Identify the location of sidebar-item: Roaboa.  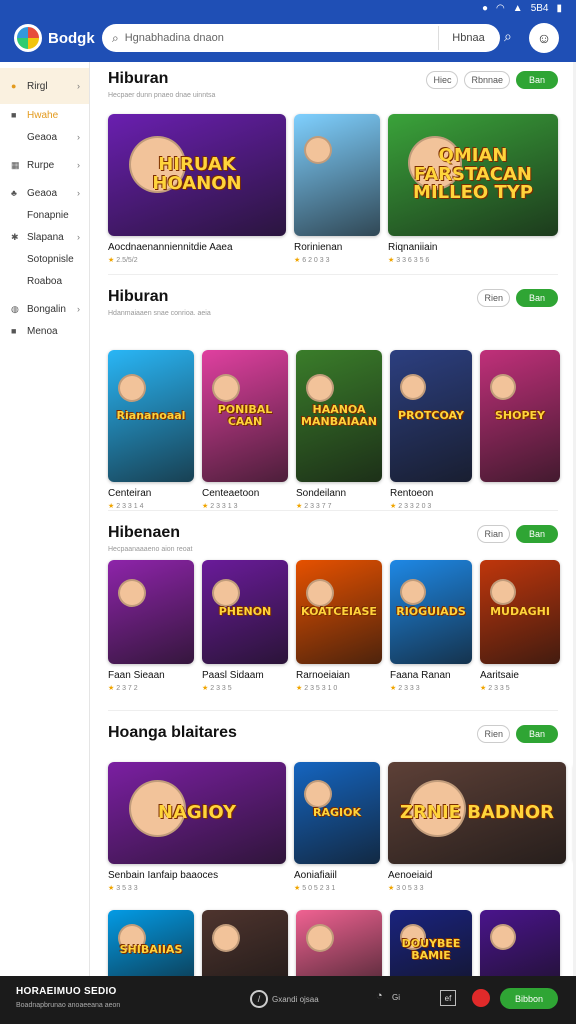
(44, 281).